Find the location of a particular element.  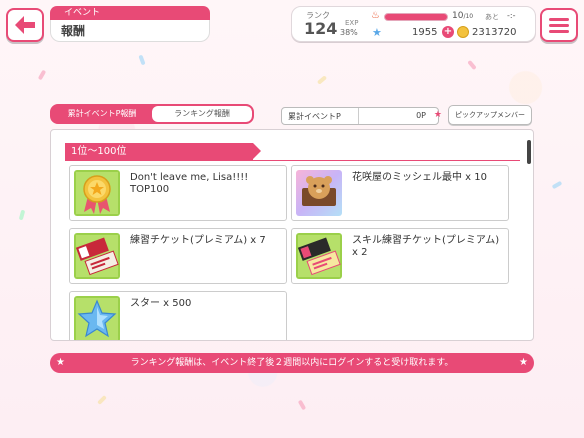

rank-value: 124 is located at coordinates (321, 28).